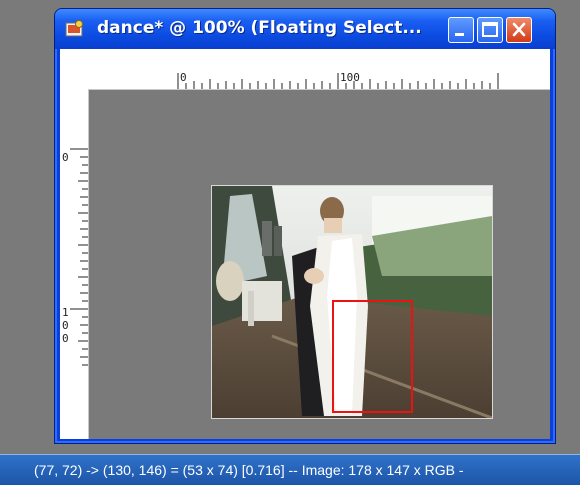 The height and width of the screenshot is (485, 580). What do you see at coordinates (490, 30) in the screenshot?
I see `maximize-button` at bounding box center [490, 30].